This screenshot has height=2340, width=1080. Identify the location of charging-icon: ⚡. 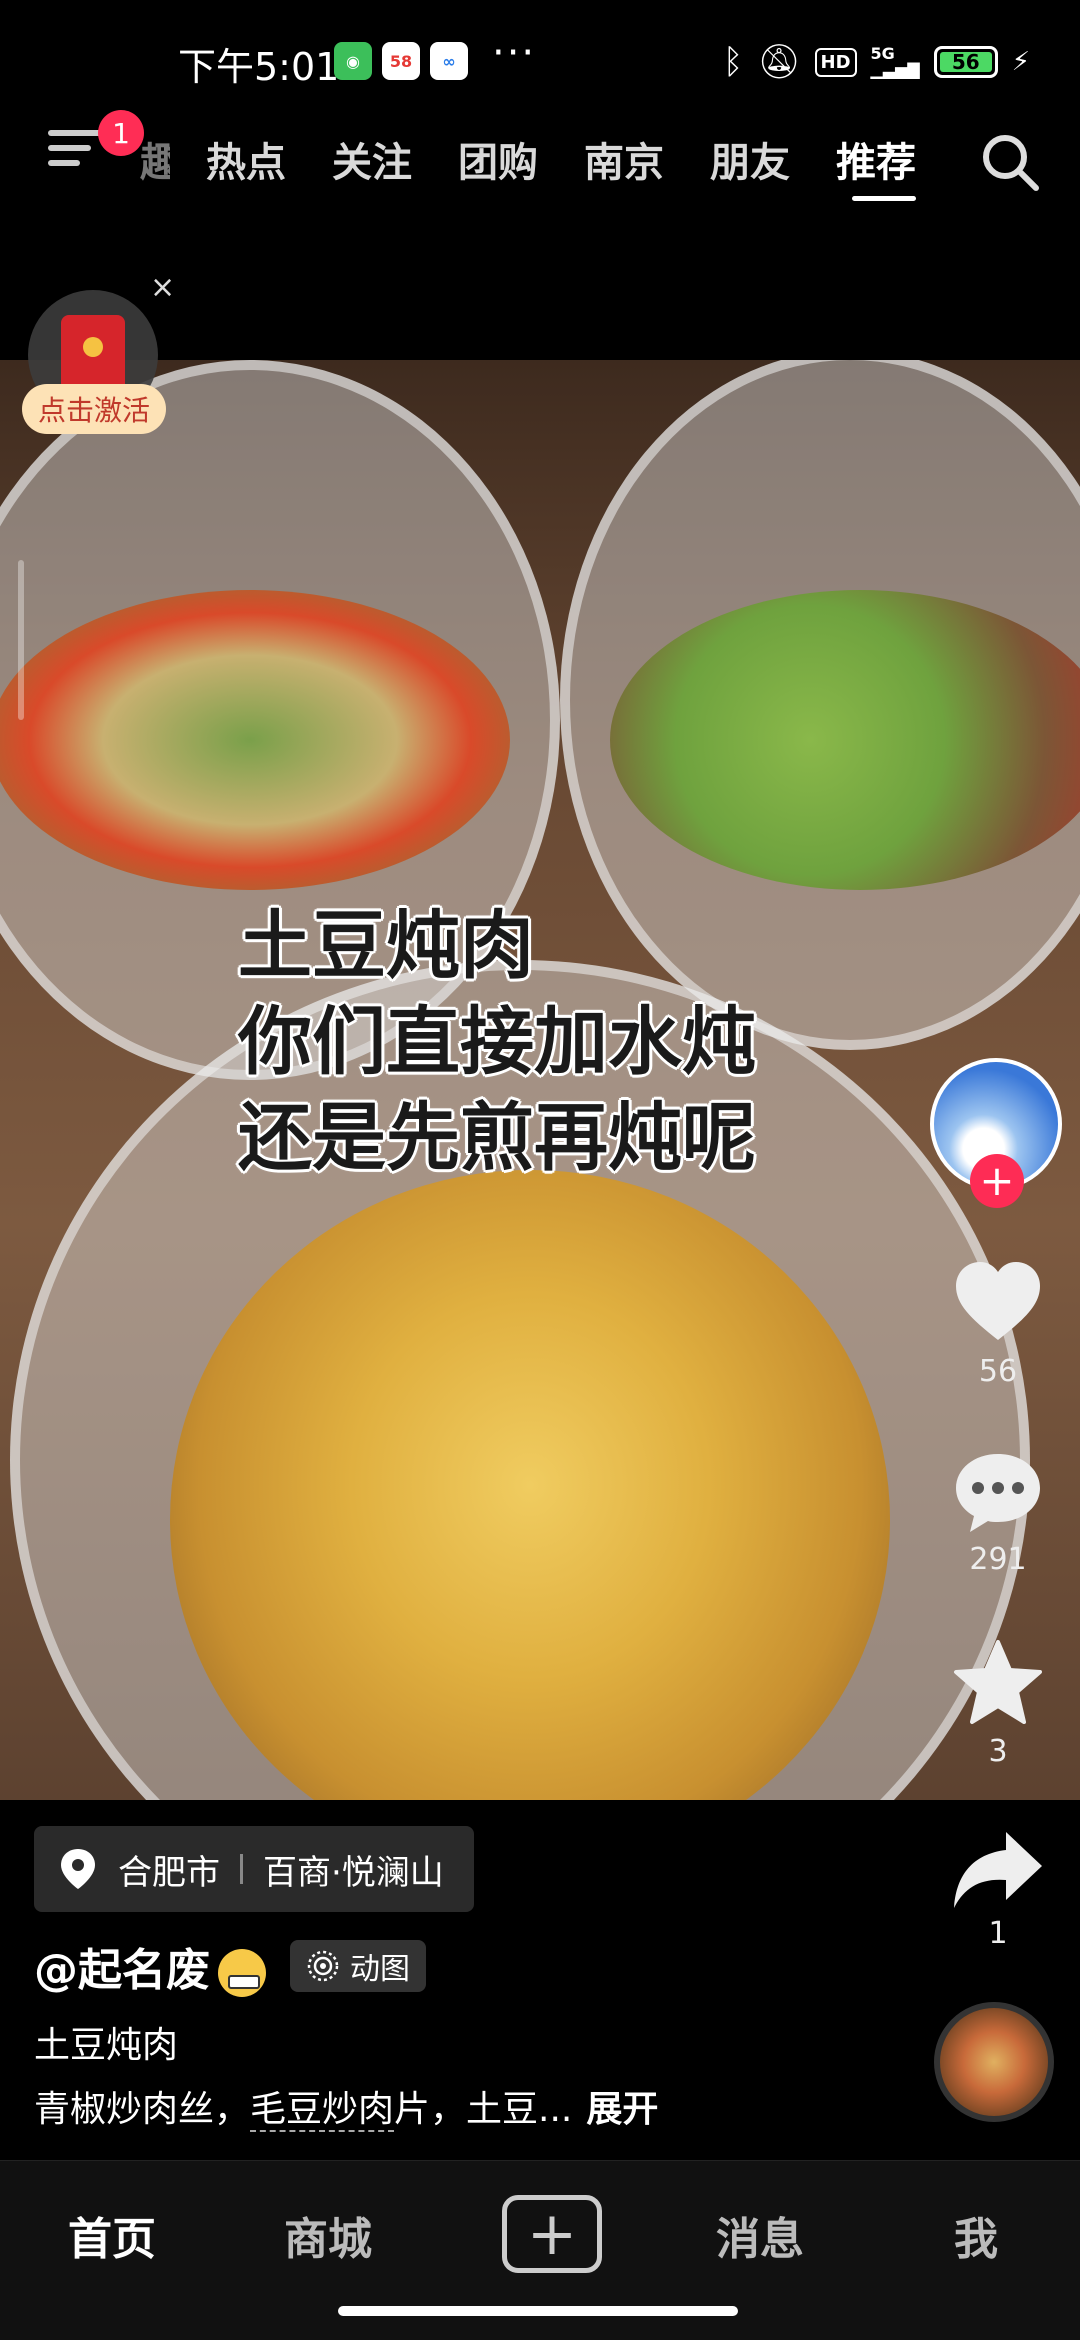
(1020, 62).